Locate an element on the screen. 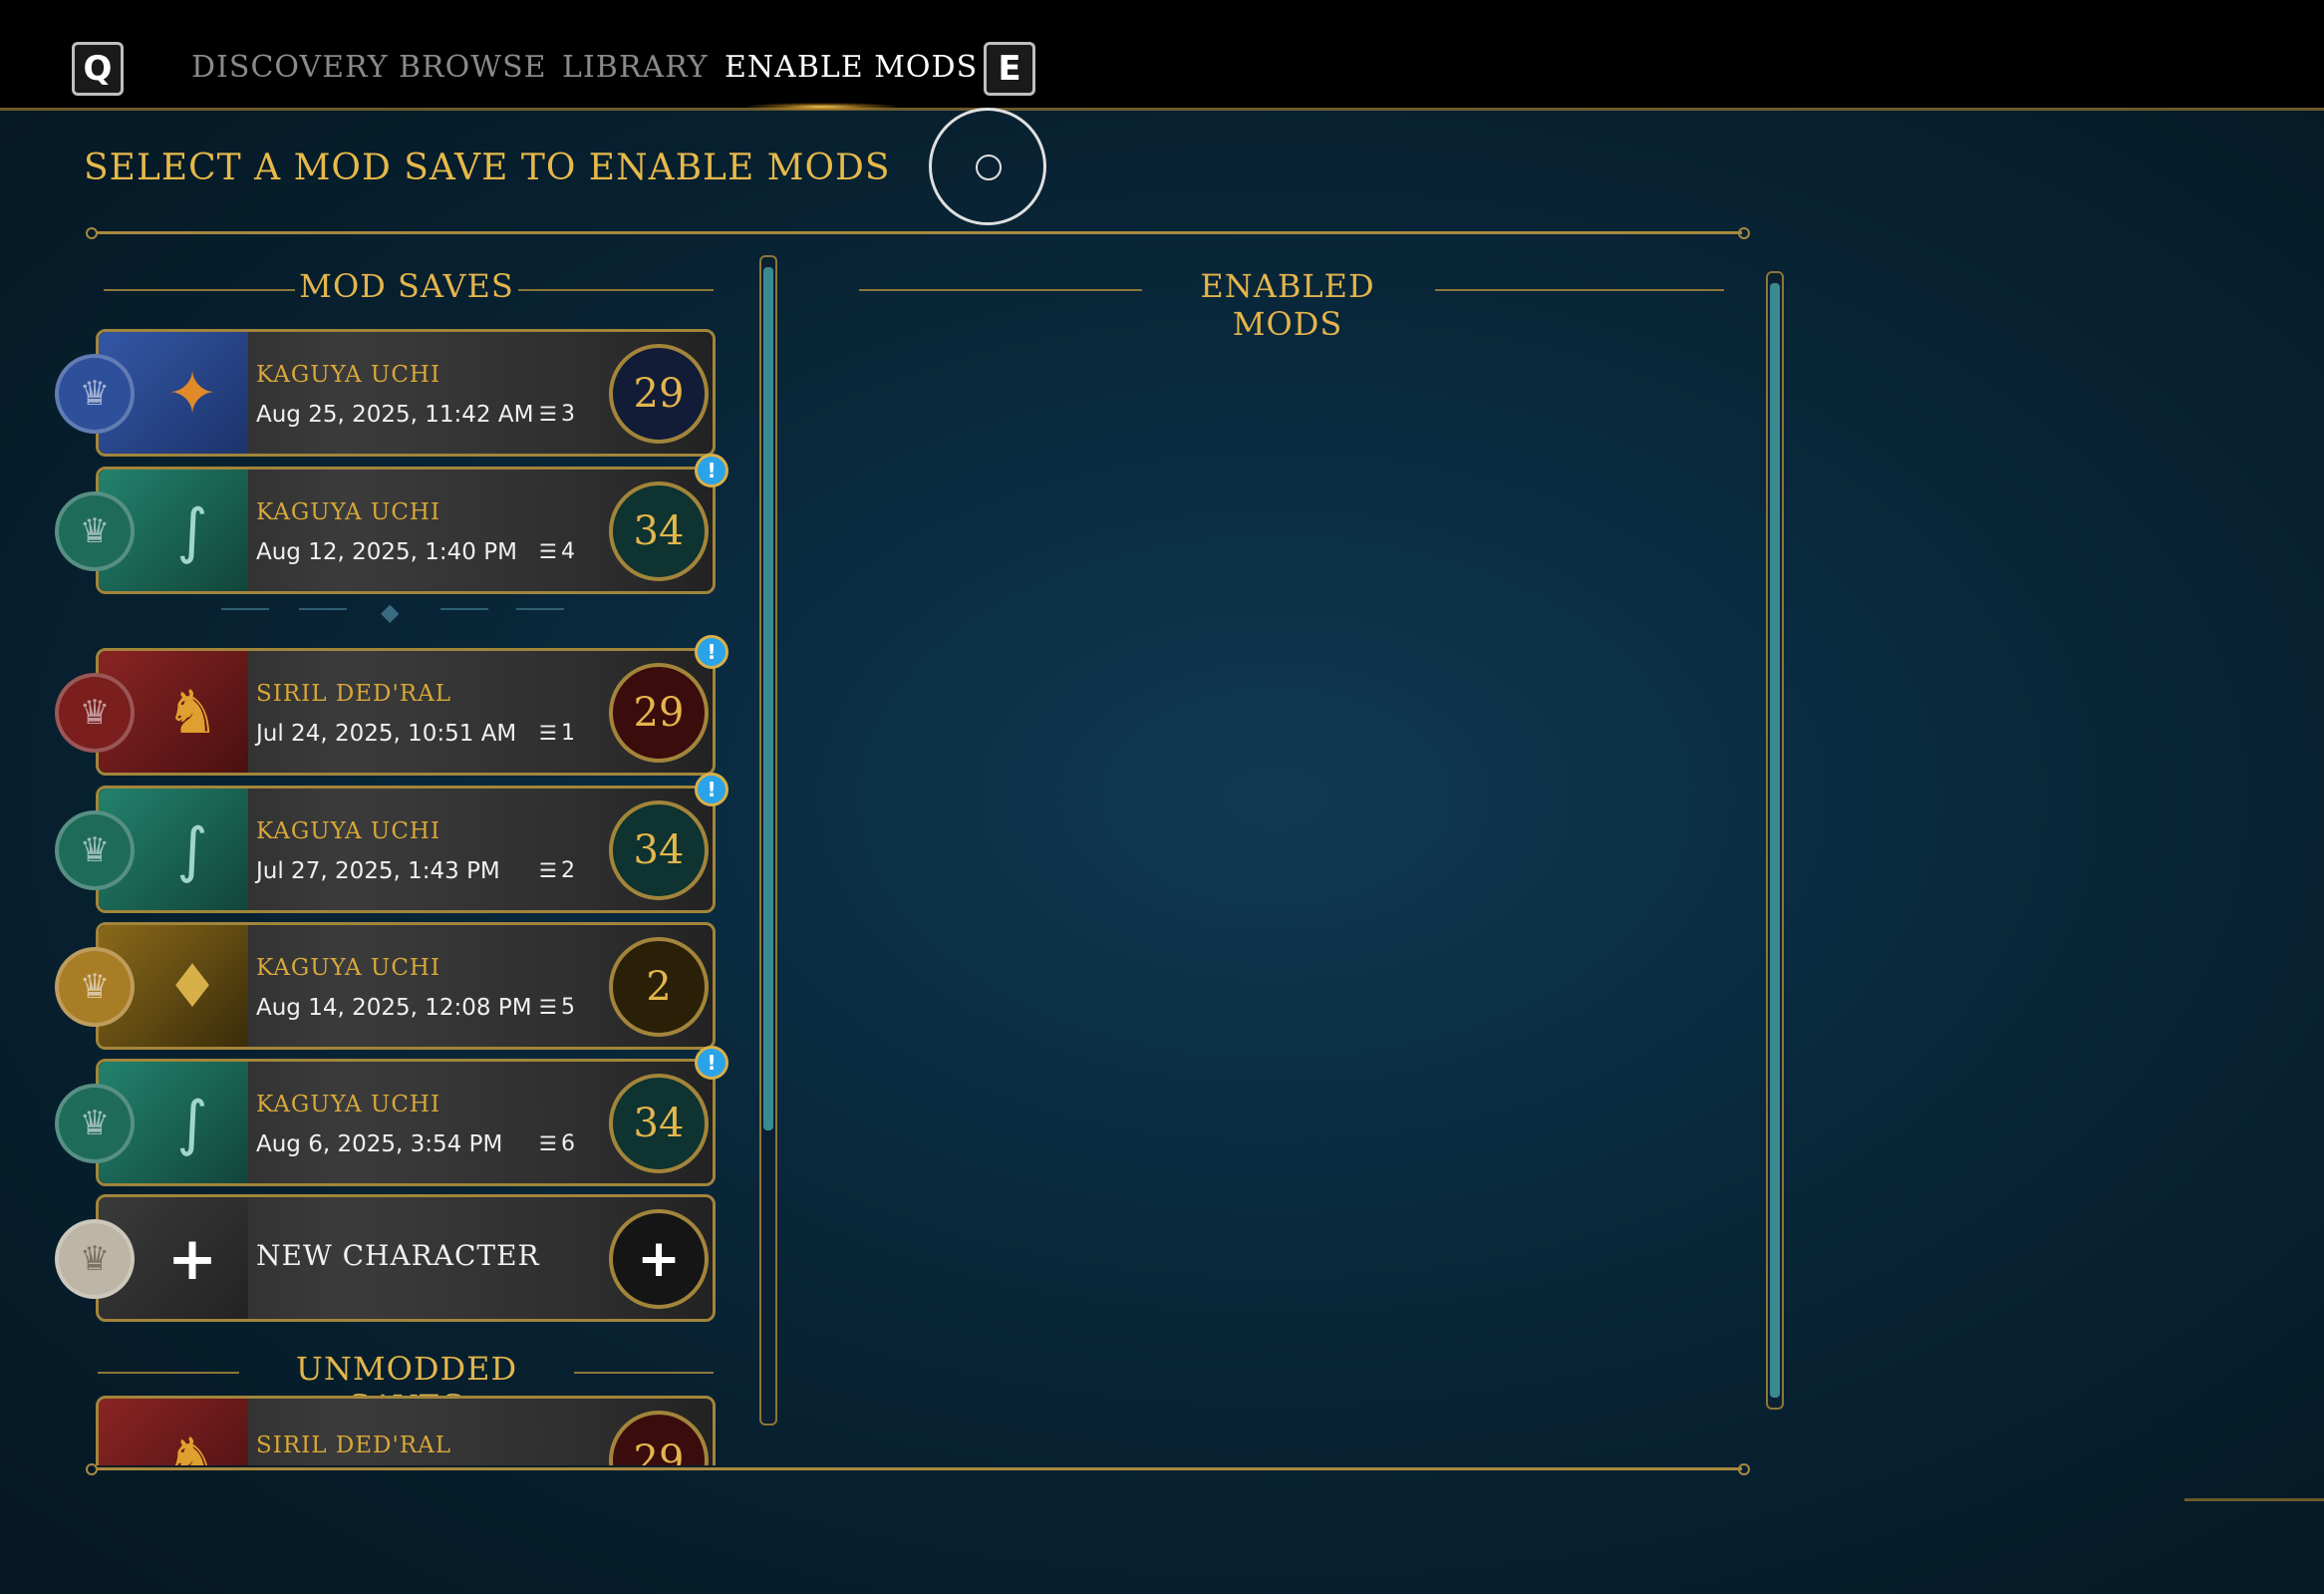  save-date: Aug 6, 2025, 3:54 PM is located at coordinates (379, 1144).